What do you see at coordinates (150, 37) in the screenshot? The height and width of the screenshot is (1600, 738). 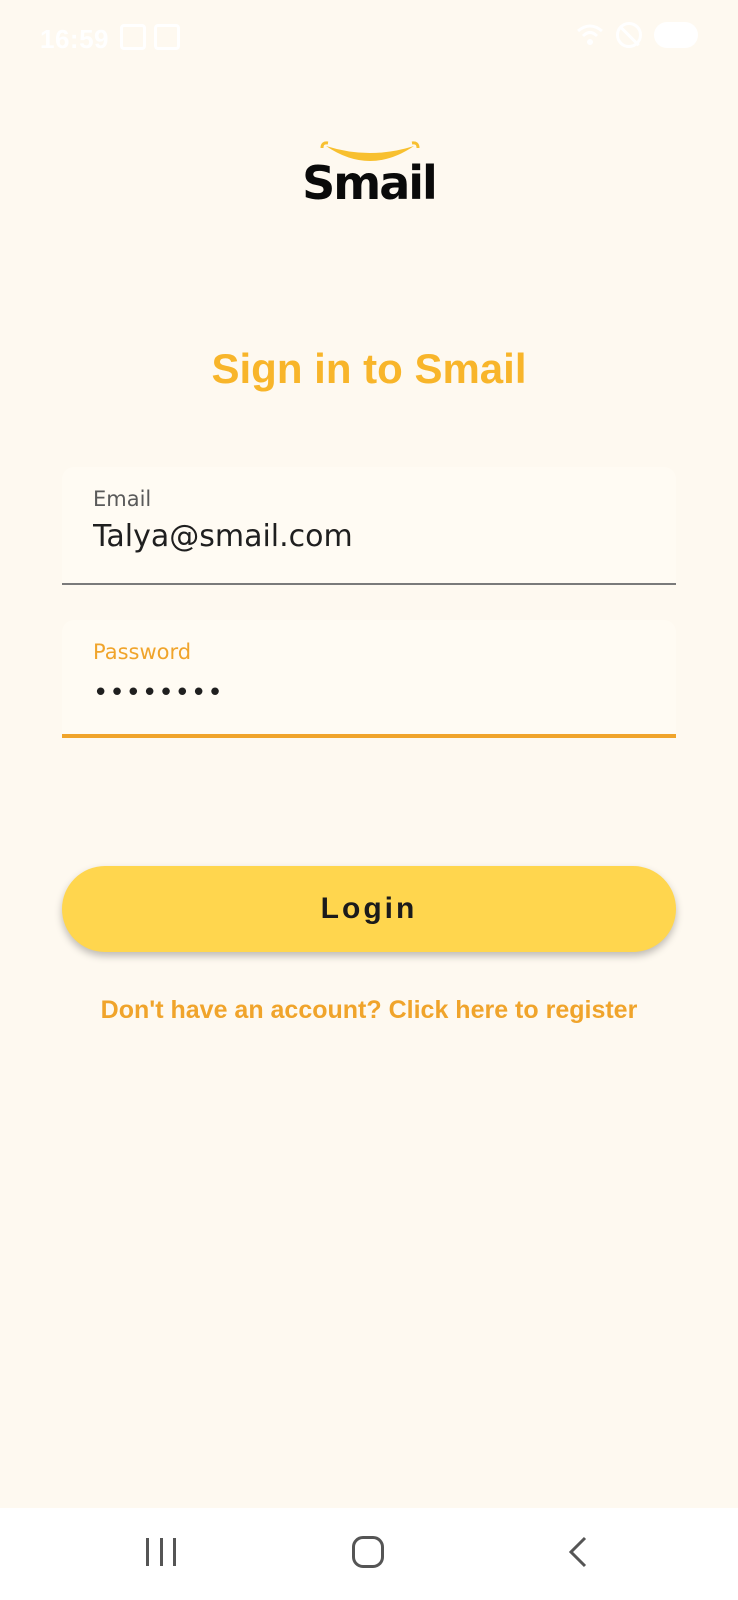 I see `status-notification-icons` at bounding box center [150, 37].